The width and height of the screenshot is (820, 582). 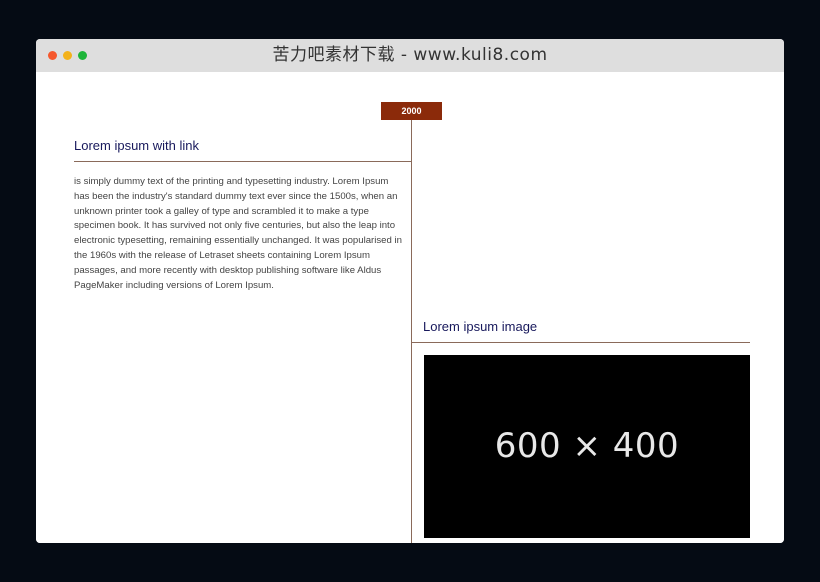 I want to click on year-badge: 2000, so click(x=411, y=111).